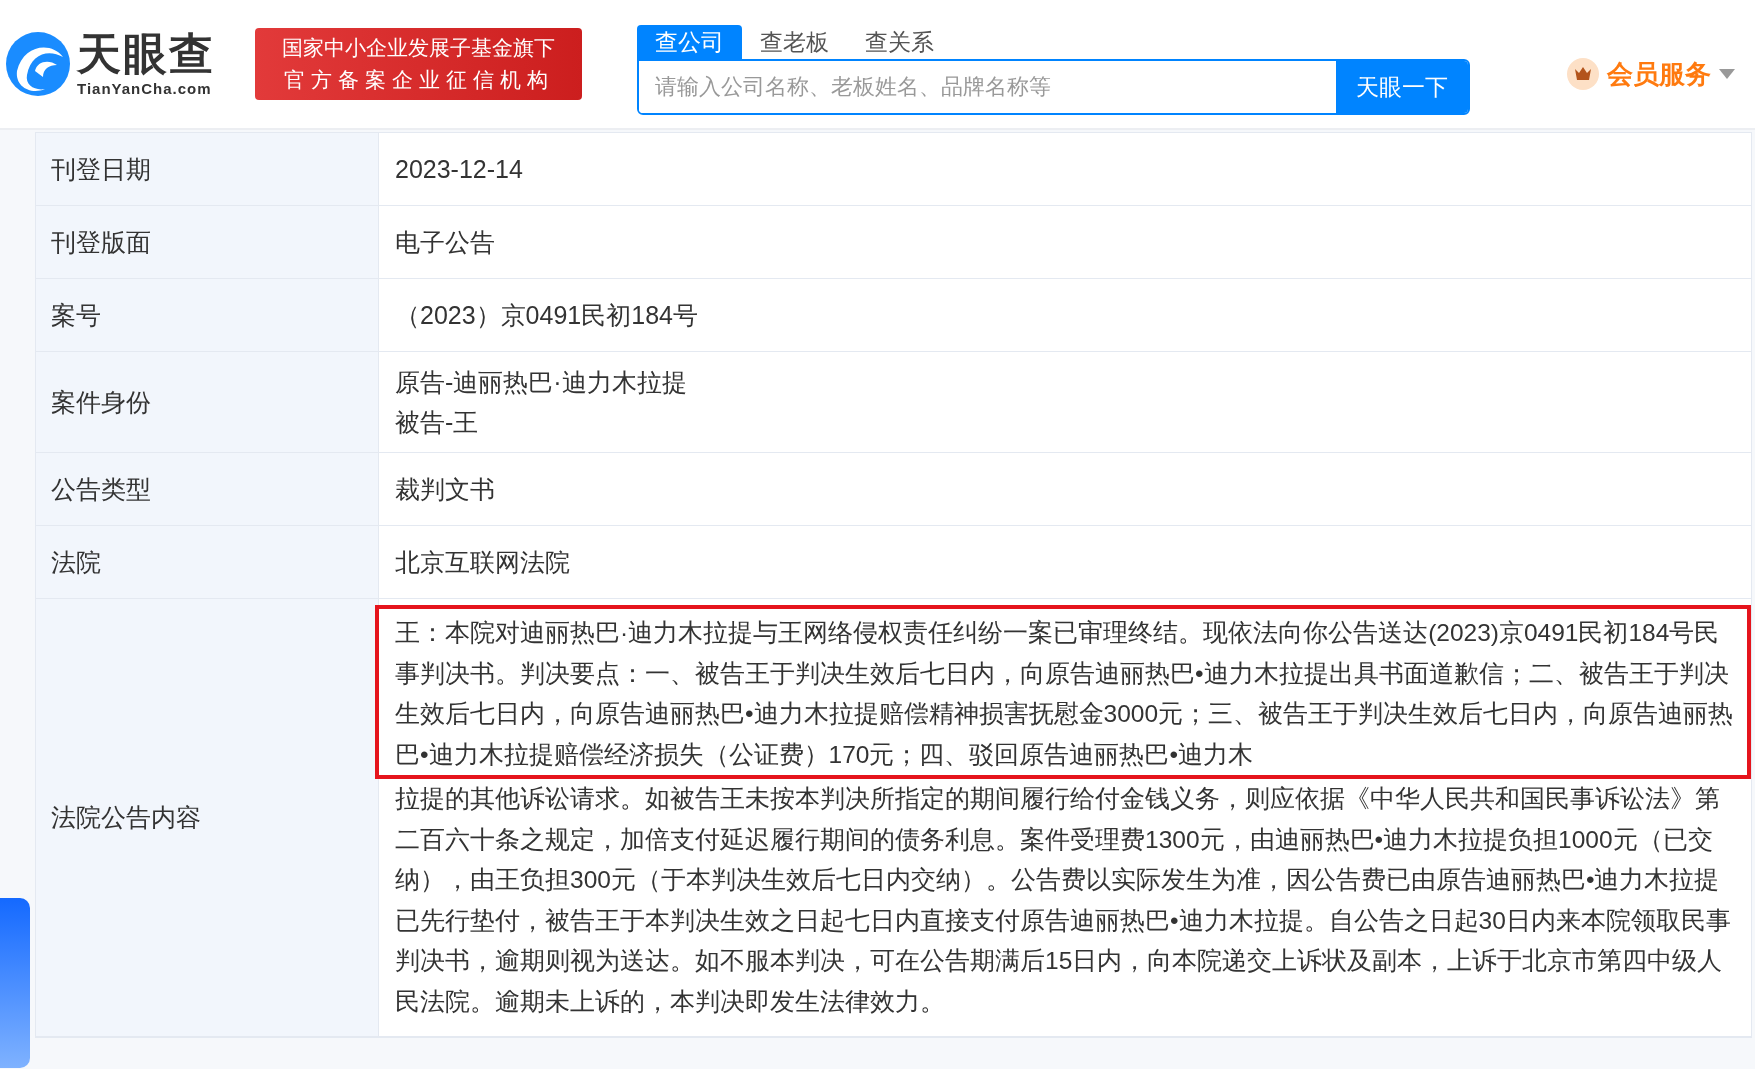 Image resolution: width=1755 pixels, height=1069 pixels. What do you see at coordinates (38, 64) in the screenshot?
I see `logo-icon` at bounding box center [38, 64].